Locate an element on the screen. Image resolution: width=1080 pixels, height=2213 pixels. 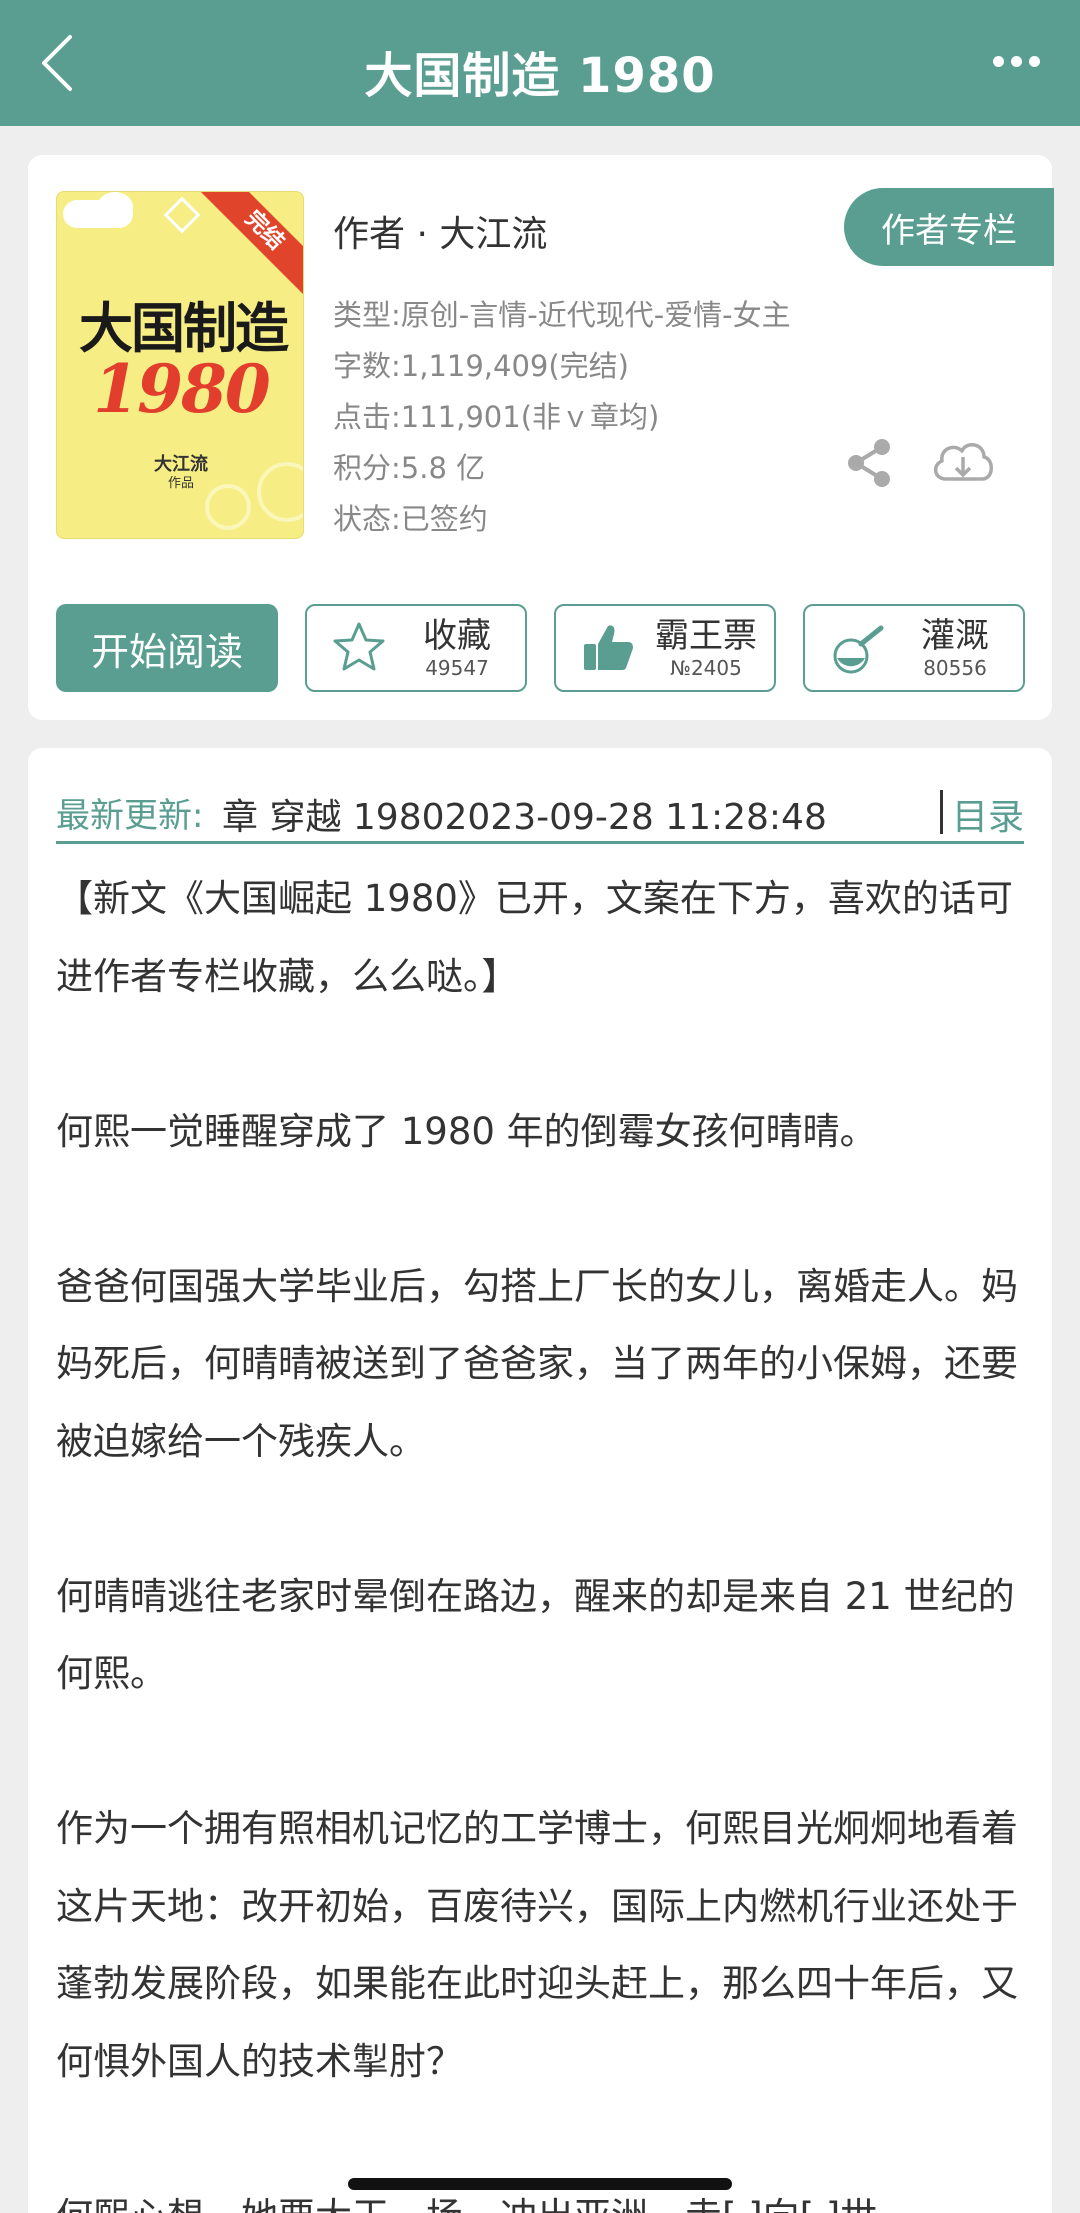
divider is located at coordinates (941, 812).